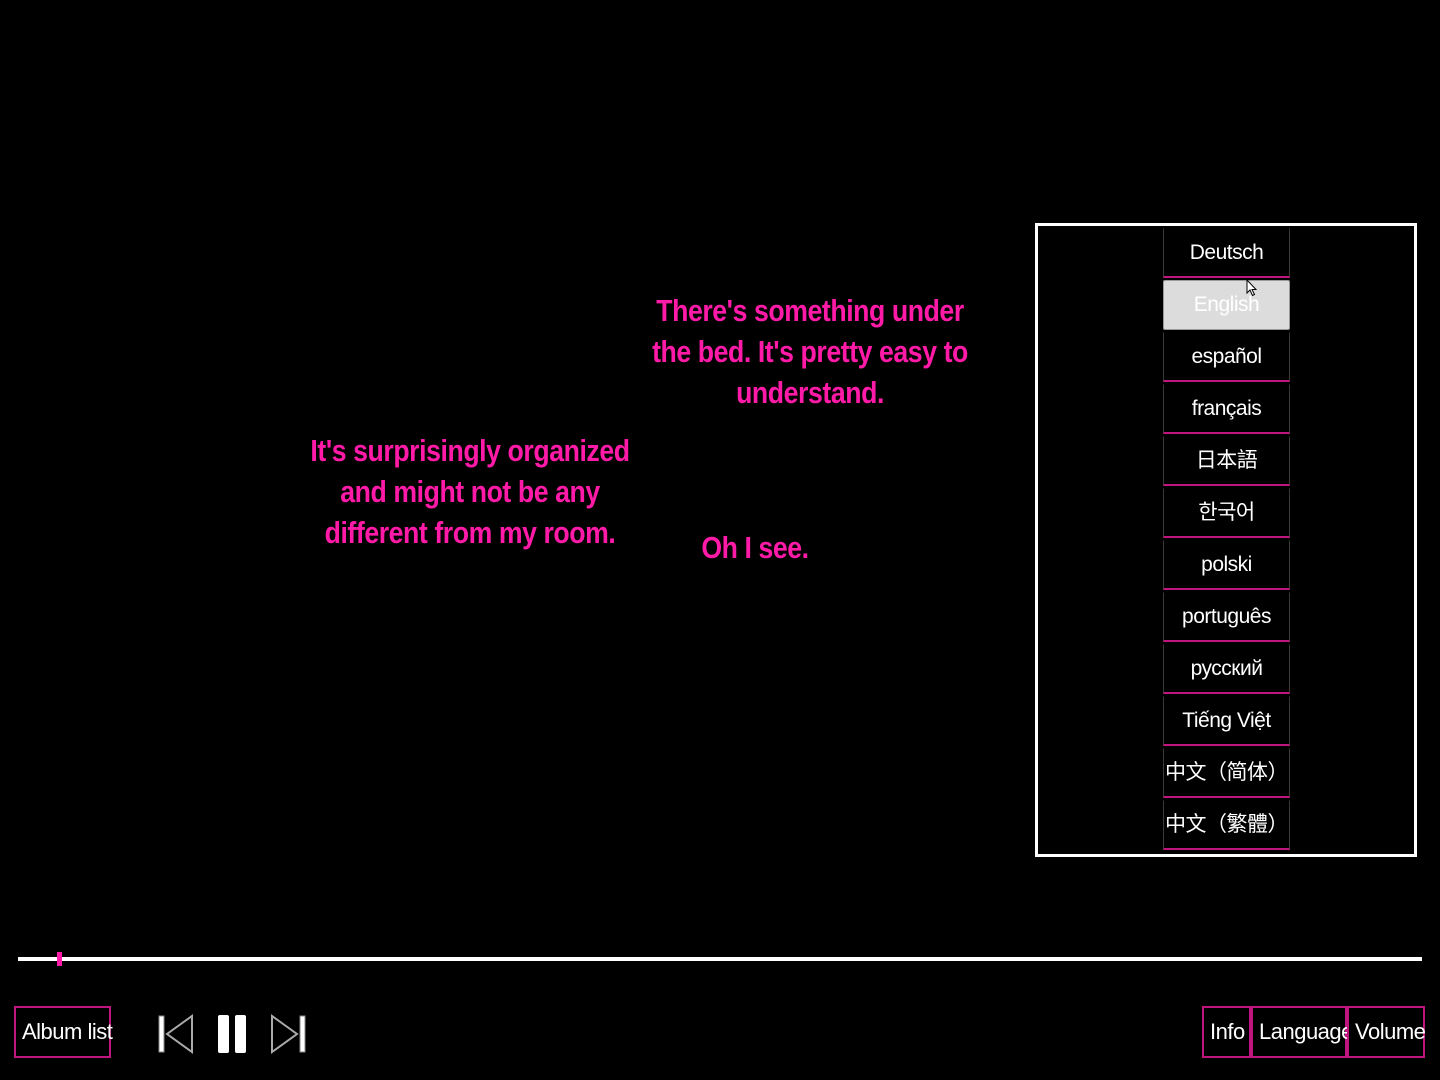 The image size is (1440, 1080). I want to click on language-button: Language, so click(1302, 1032).